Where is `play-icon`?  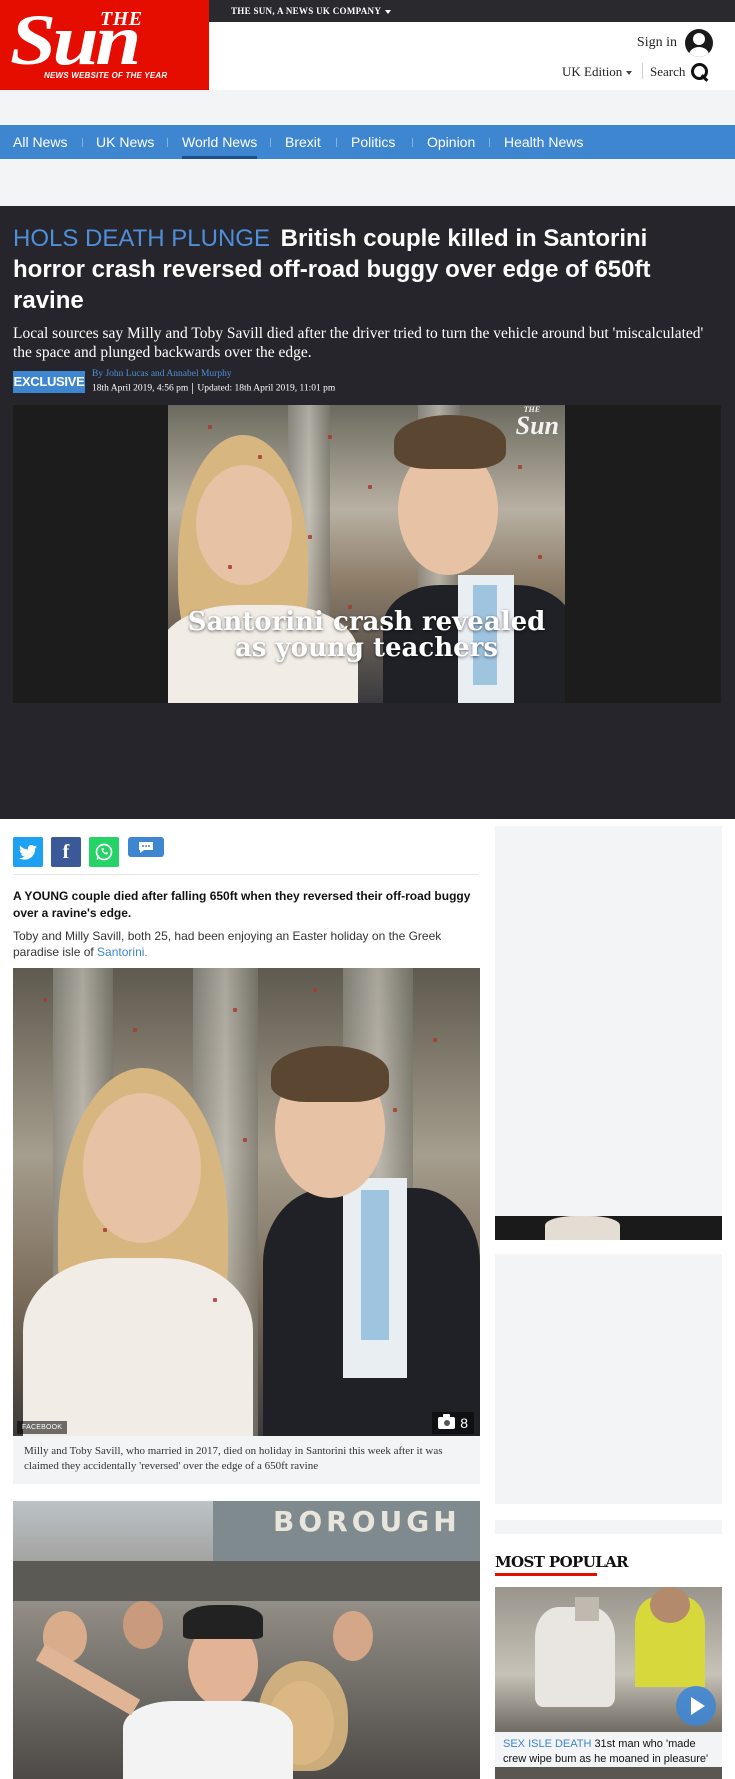
play-icon is located at coordinates (696, 1706).